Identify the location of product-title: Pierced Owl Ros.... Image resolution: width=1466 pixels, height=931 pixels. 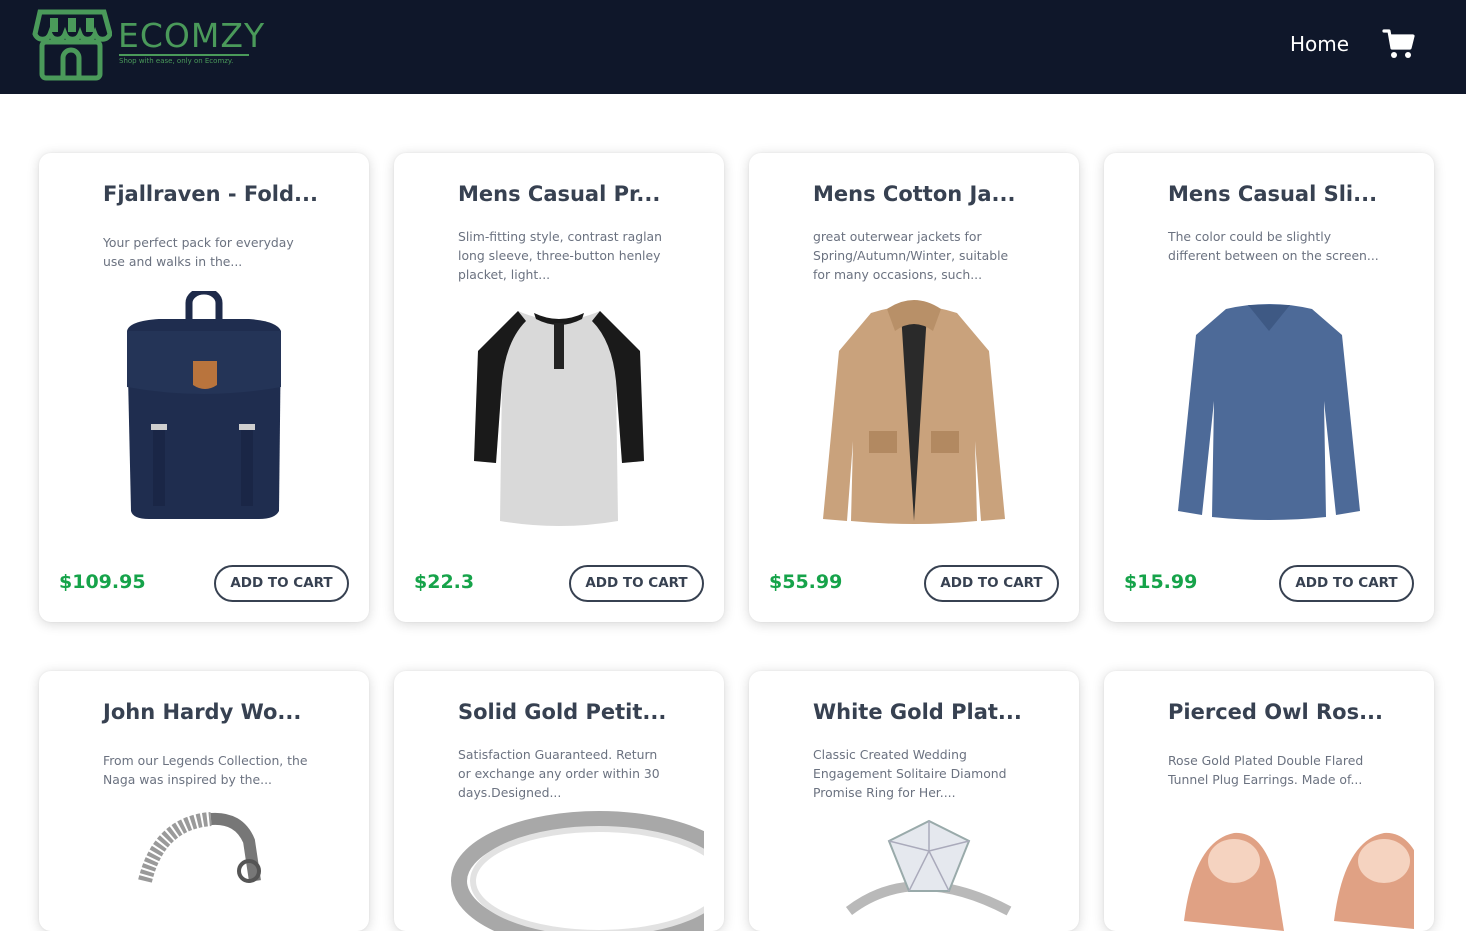
(1276, 712).